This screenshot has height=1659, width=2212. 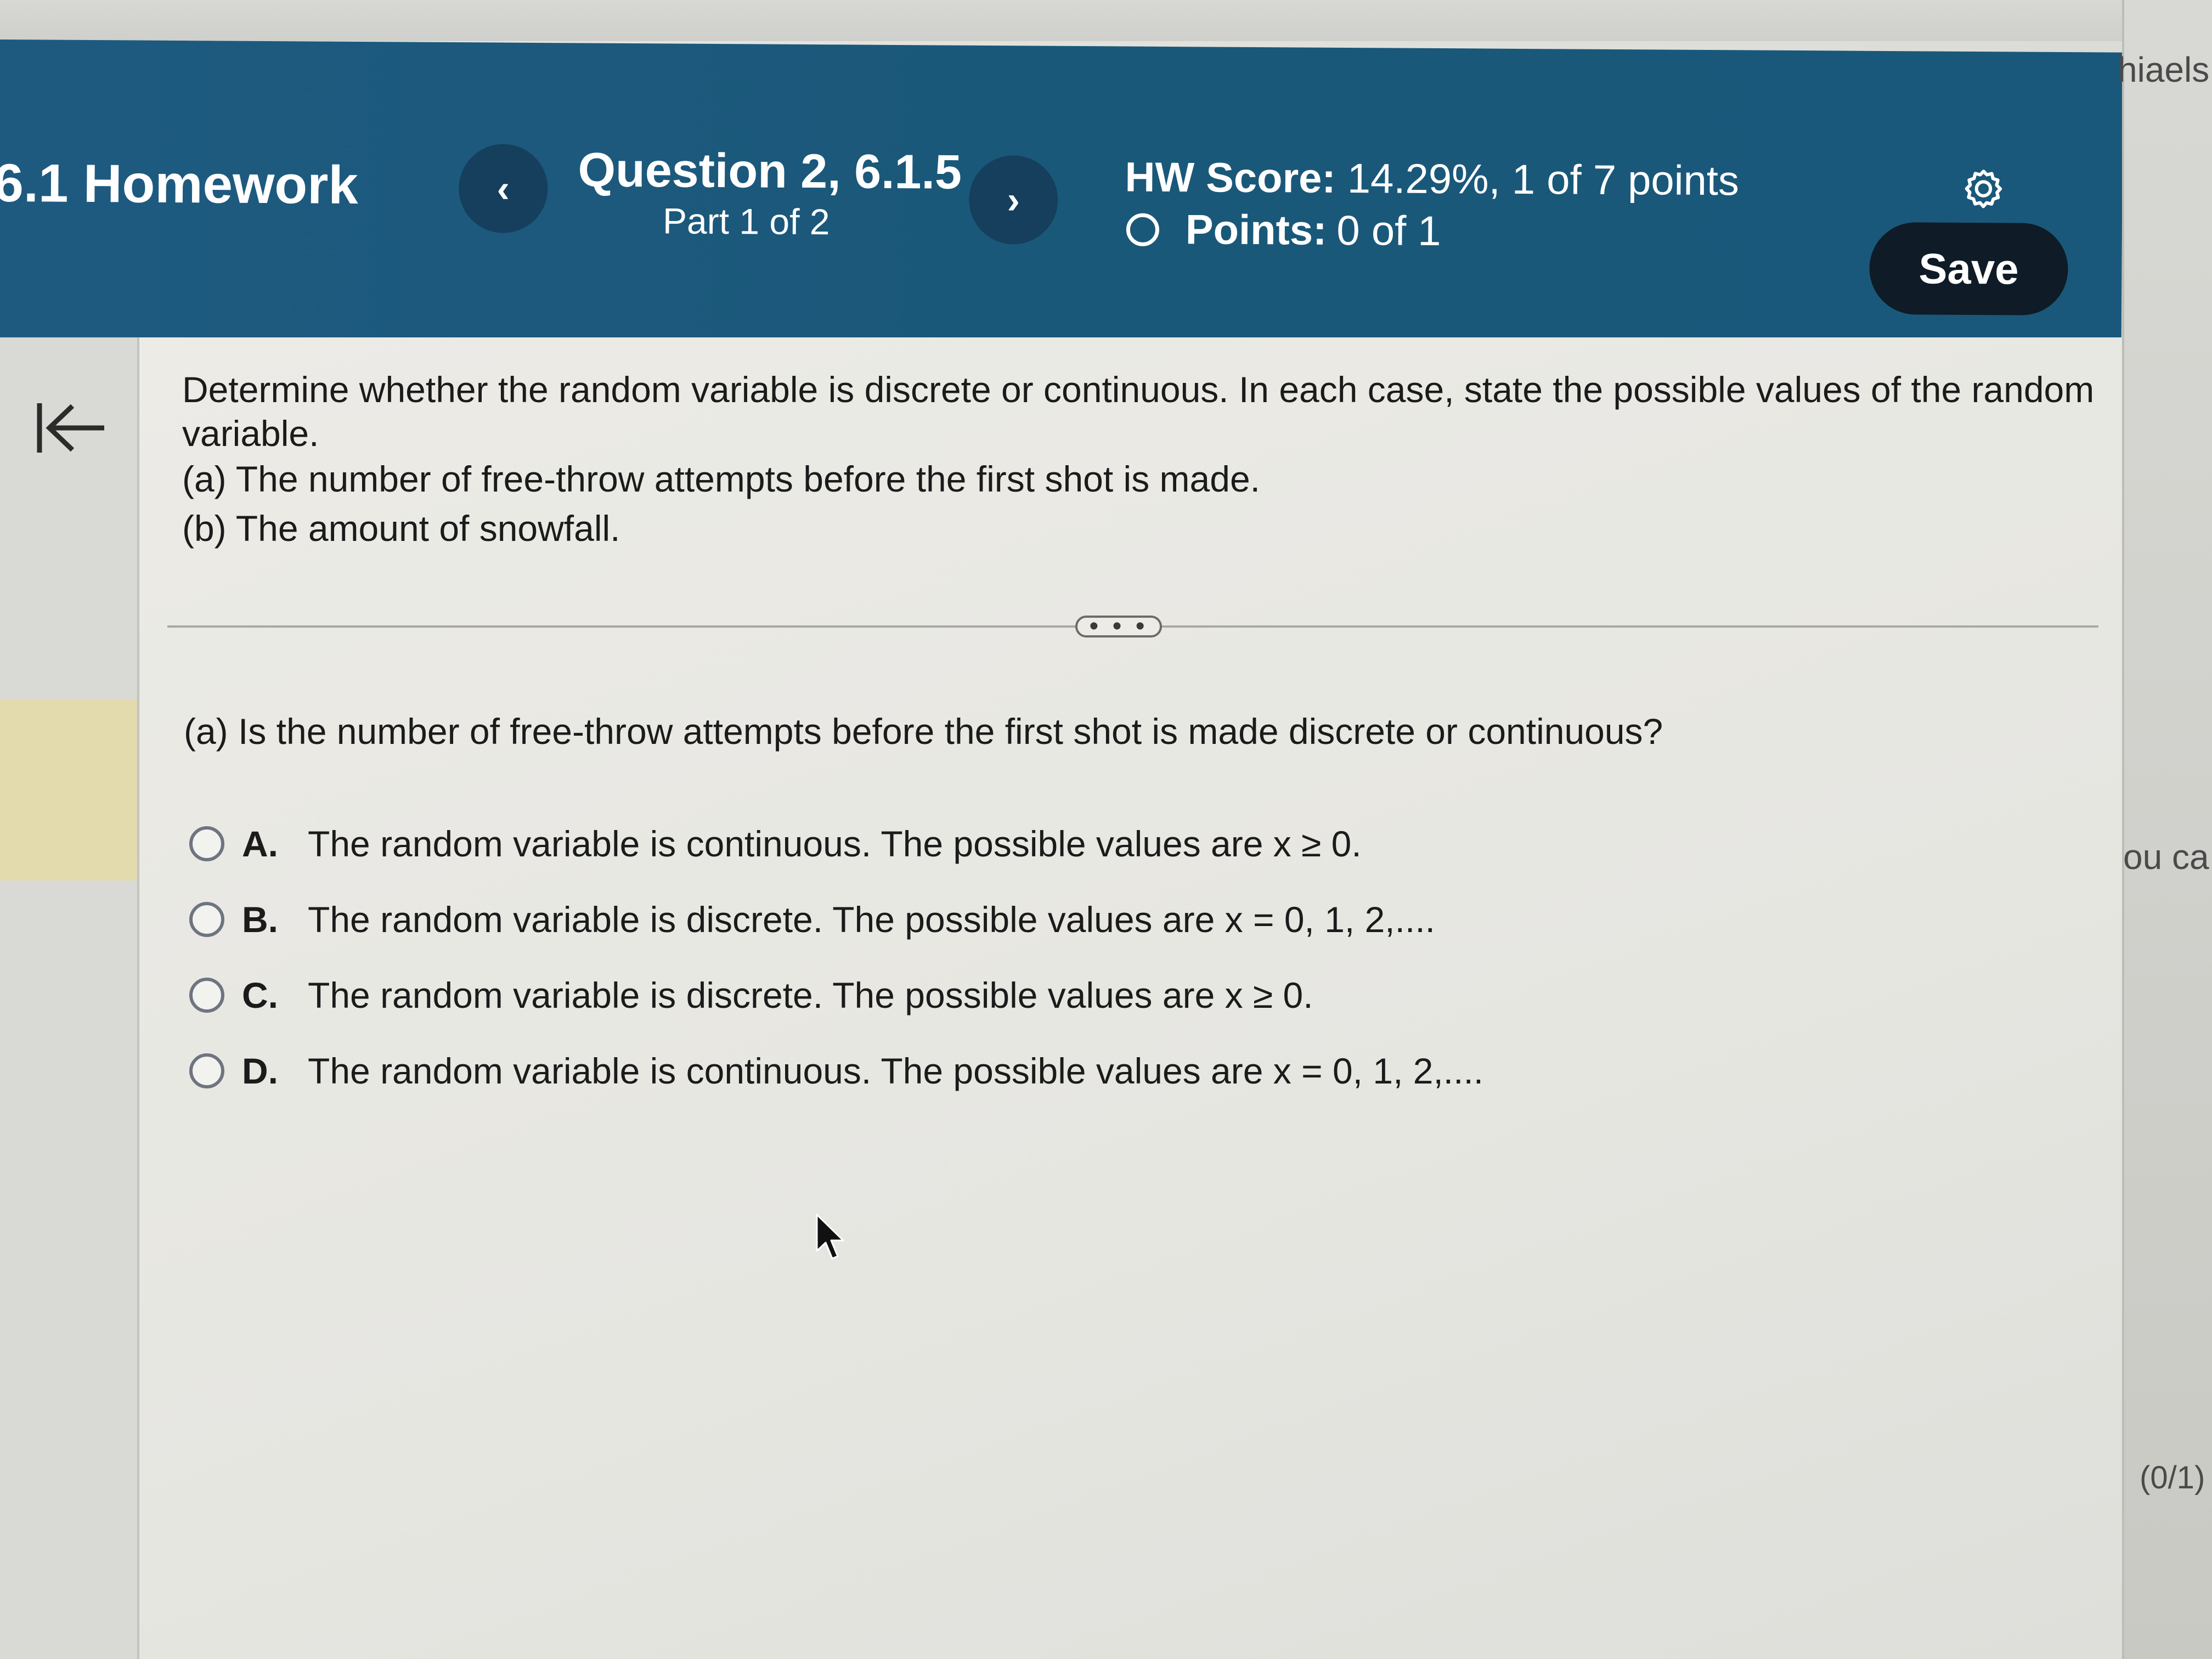 I want to click on edge-text-fragment: ou ca, so click(x=2166, y=857).